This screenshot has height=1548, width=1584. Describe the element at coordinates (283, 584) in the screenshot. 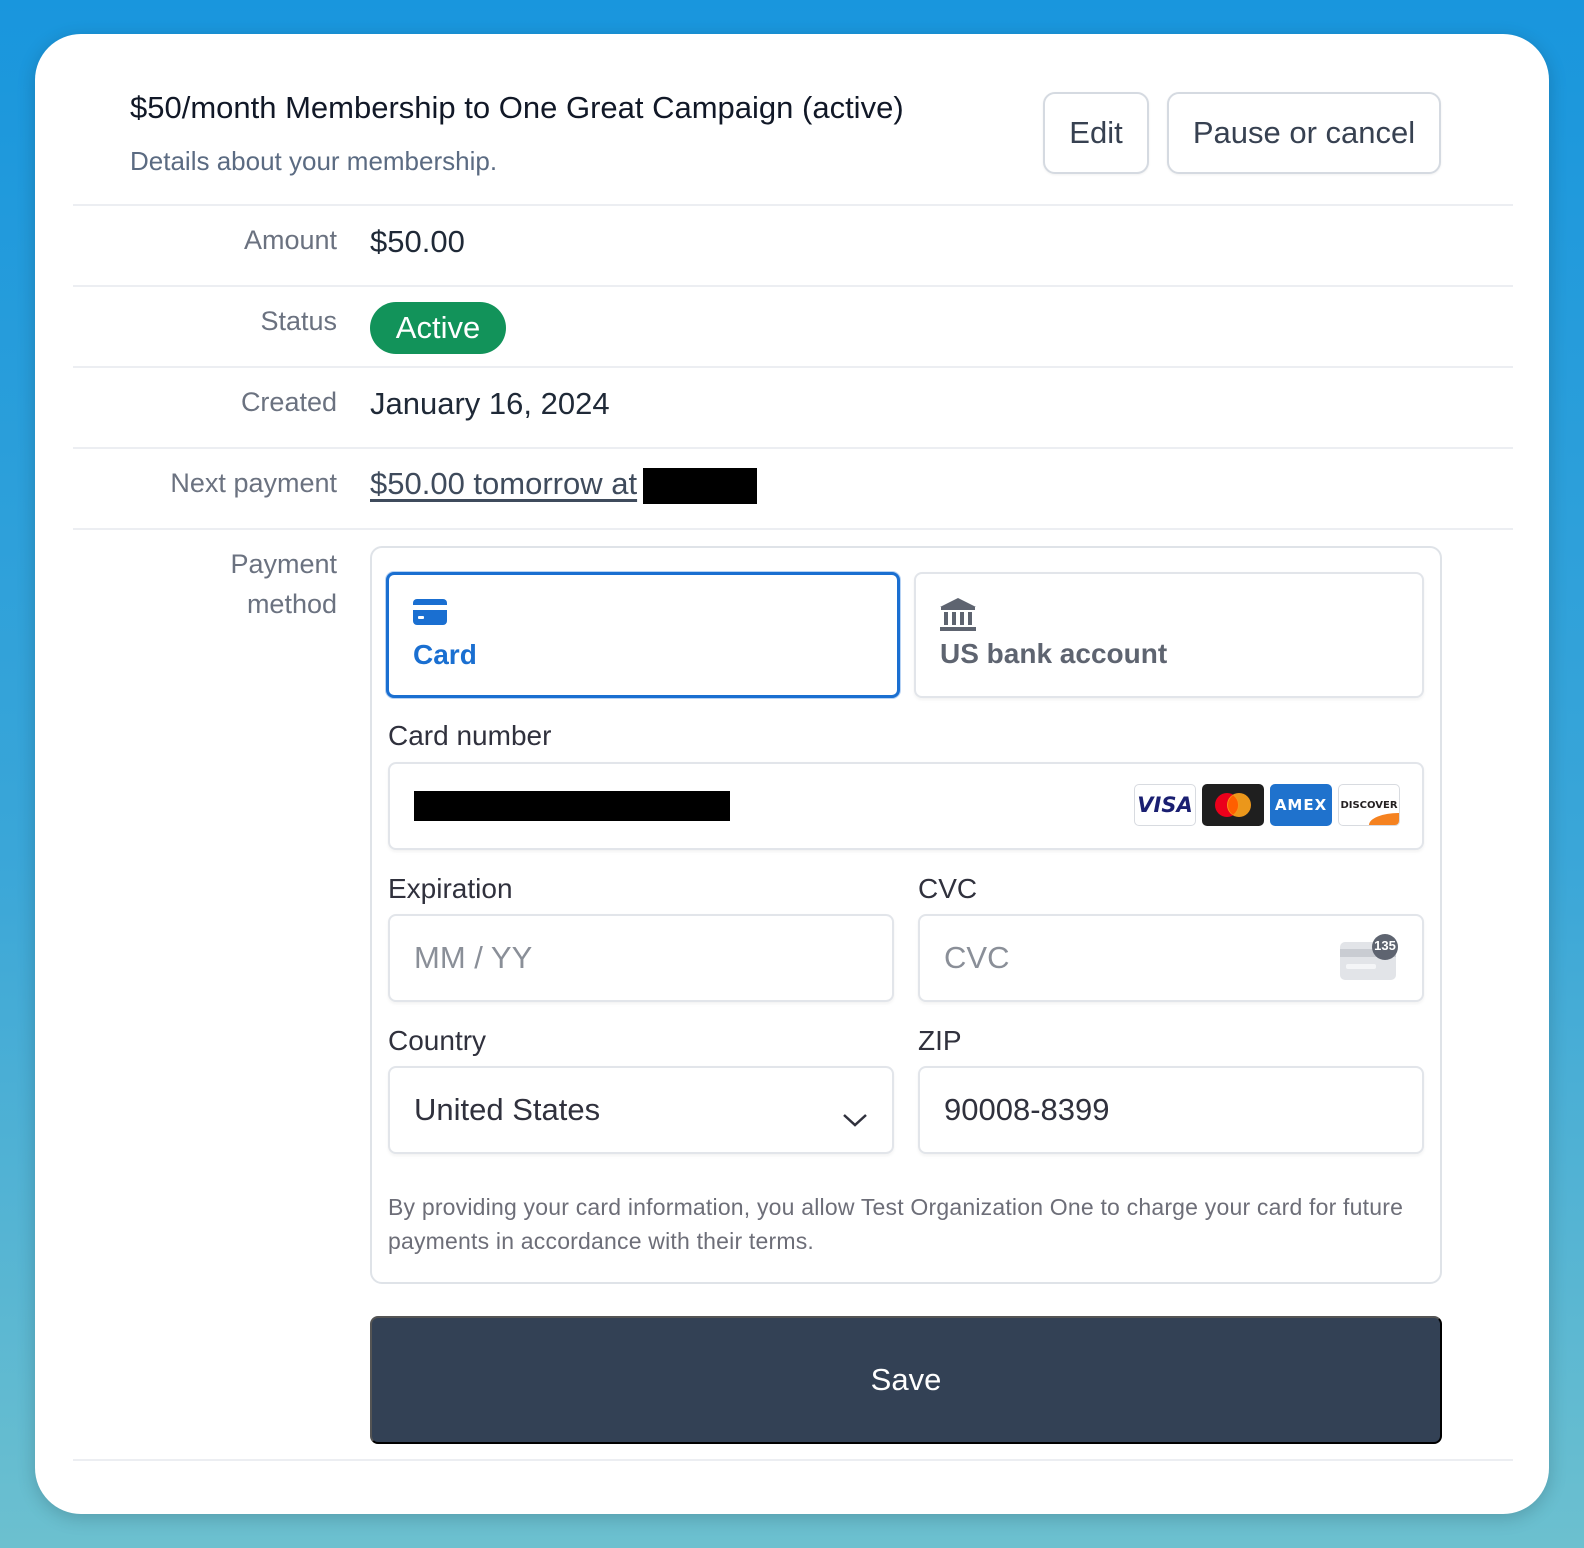

I see `payment-method-label: Payment method` at that location.